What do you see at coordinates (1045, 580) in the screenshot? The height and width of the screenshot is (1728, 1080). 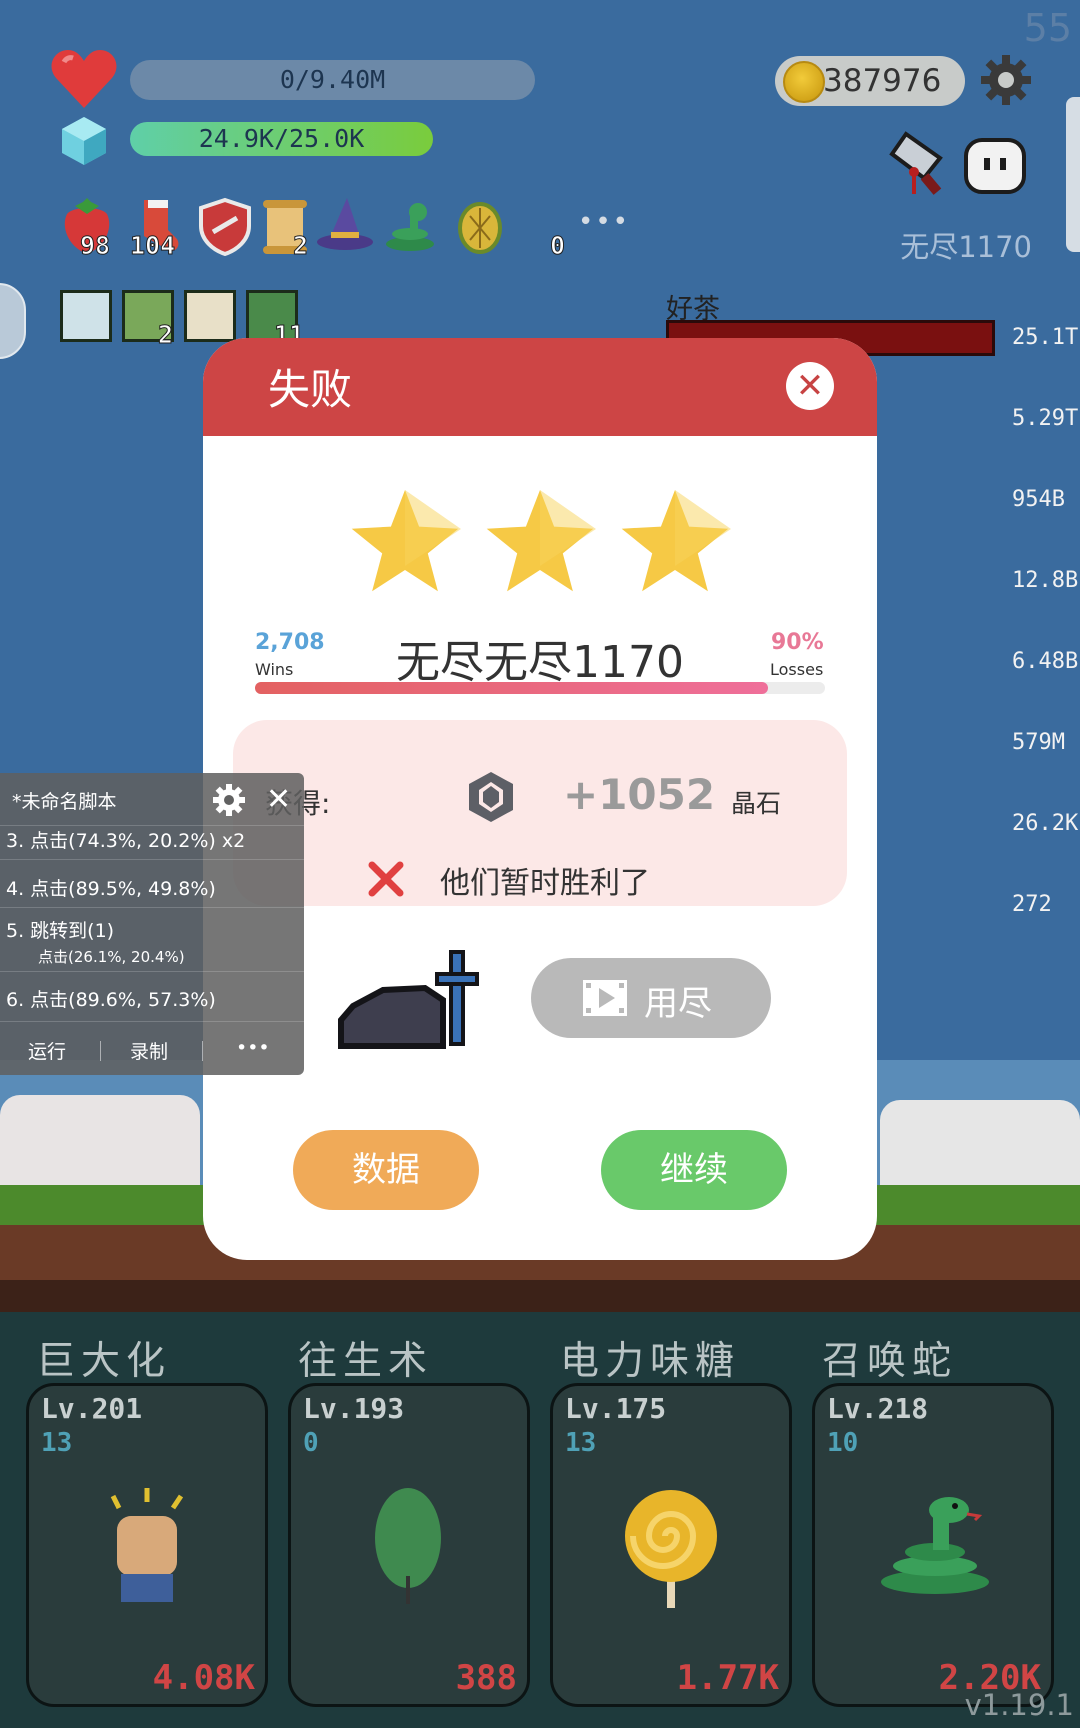 I see `damage-value: 12.8B` at bounding box center [1045, 580].